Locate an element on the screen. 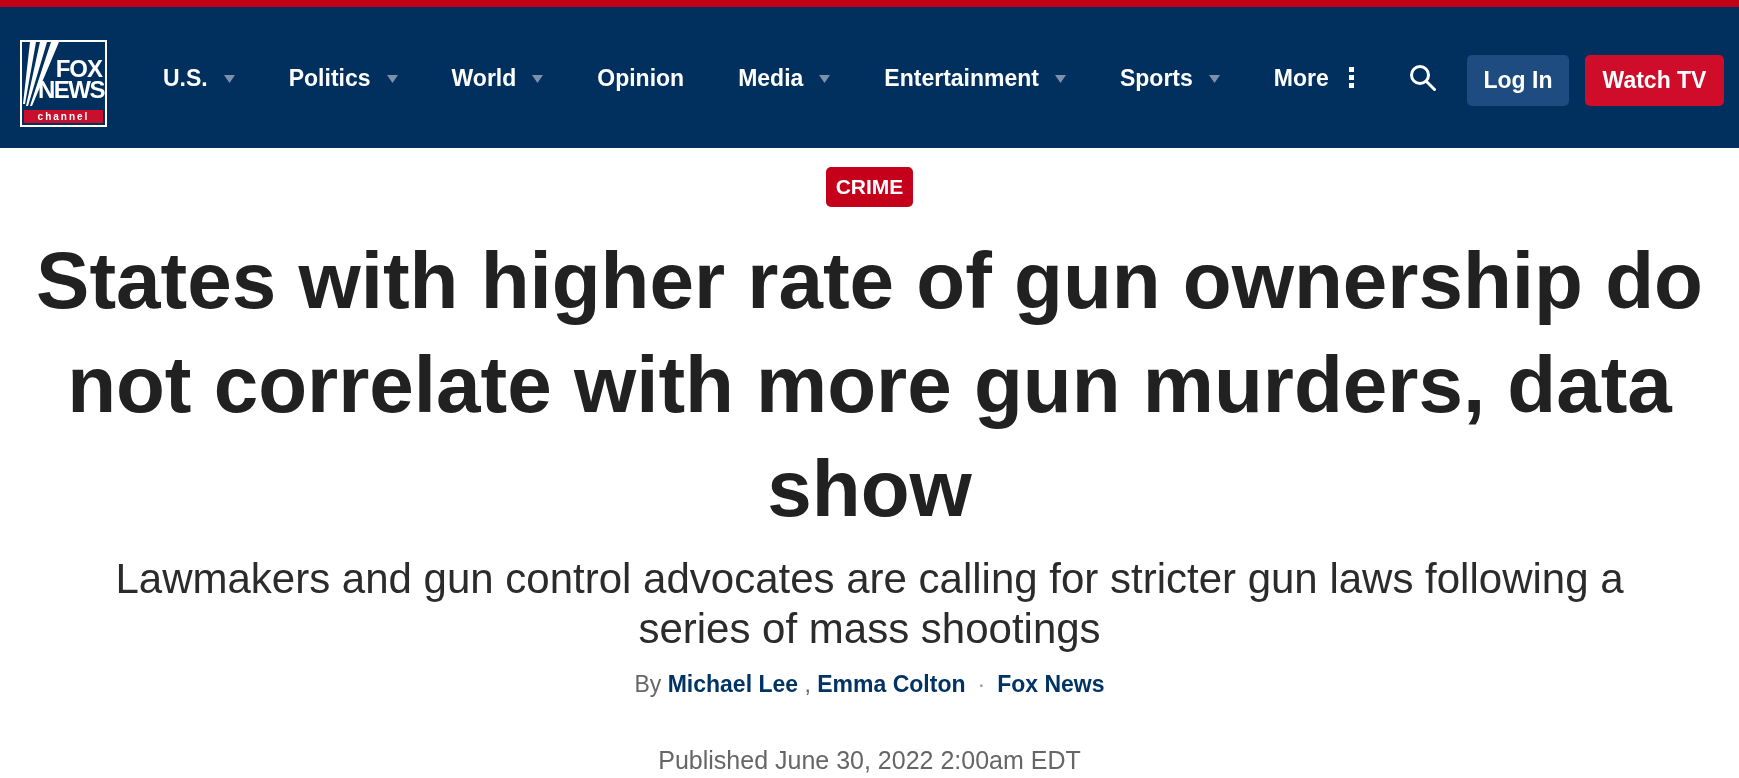 Image resolution: width=1739 pixels, height=778 pixels. vertical-dots-icon is located at coordinates (1351, 77).